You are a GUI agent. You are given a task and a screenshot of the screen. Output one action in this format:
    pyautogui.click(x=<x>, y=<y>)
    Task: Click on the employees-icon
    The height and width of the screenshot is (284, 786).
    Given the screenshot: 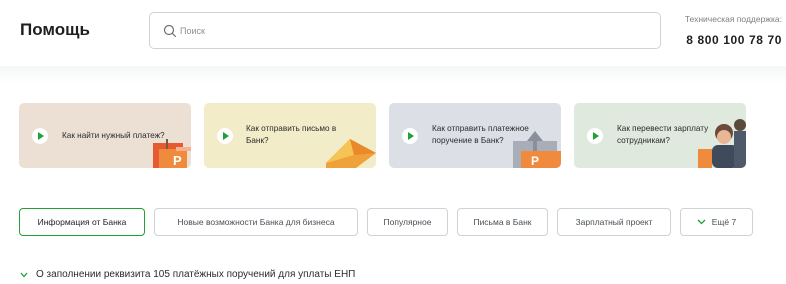 What is the action you would take?
    pyautogui.click(x=722, y=143)
    